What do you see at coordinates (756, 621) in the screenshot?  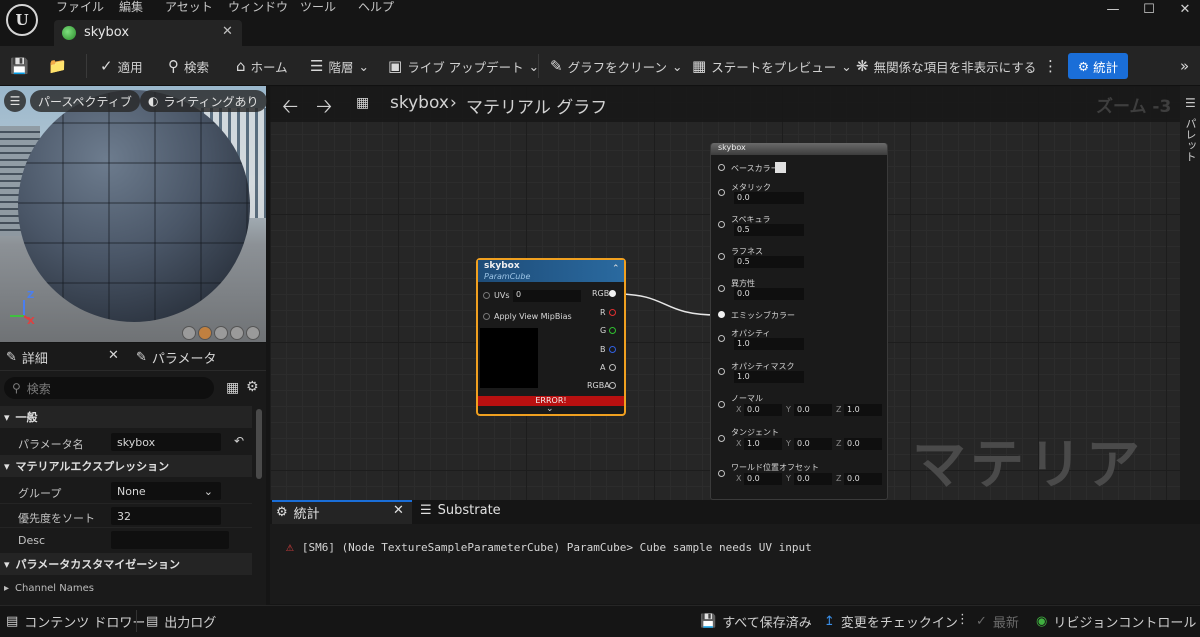 I see `save-all-button: 💾 すべて保存済み` at bounding box center [756, 621].